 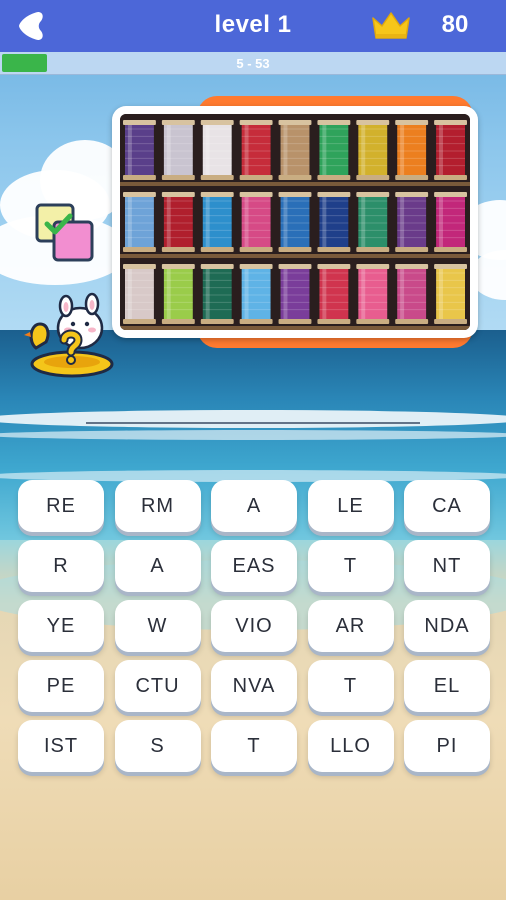 I want to click on letter-tile: CA, so click(x=447, y=506).